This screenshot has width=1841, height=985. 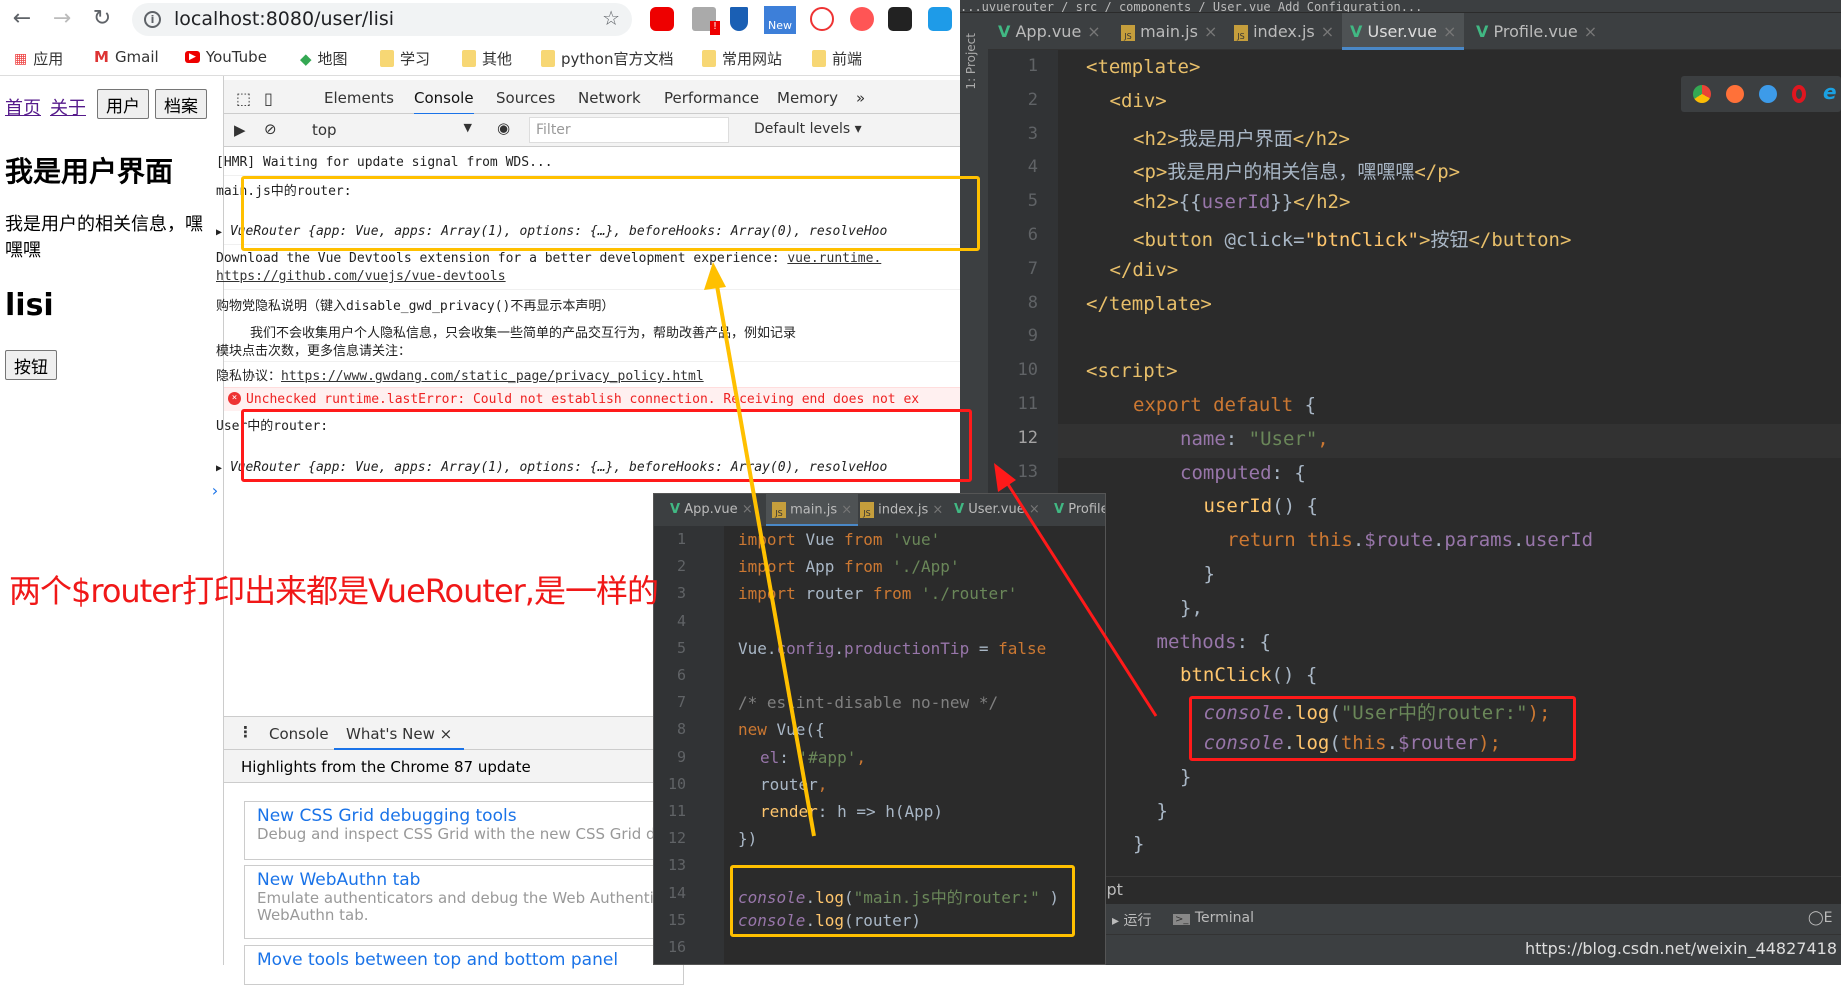 What do you see at coordinates (862, 19) in the screenshot?
I see `infinity-extension-icon` at bounding box center [862, 19].